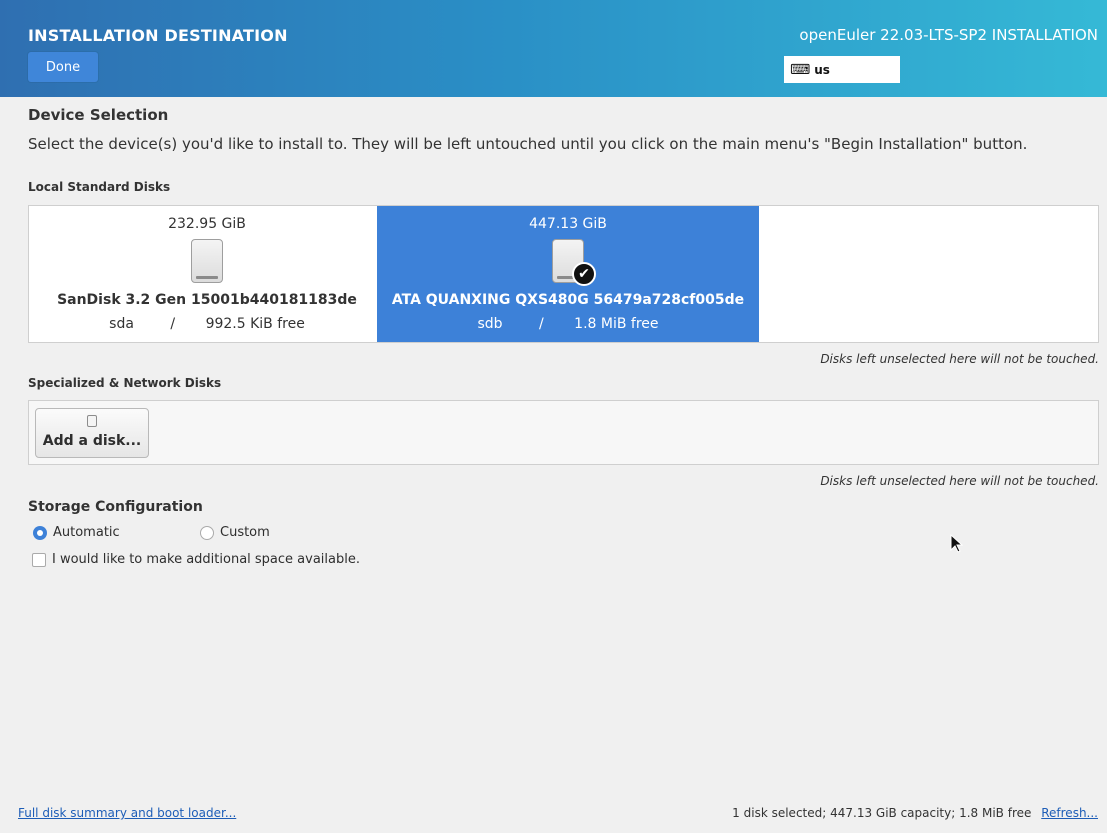 The image size is (1107, 833). Describe the element at coordinates (822, 69) in the screenshot. I see `keyboard-layout-label: us` at that location.